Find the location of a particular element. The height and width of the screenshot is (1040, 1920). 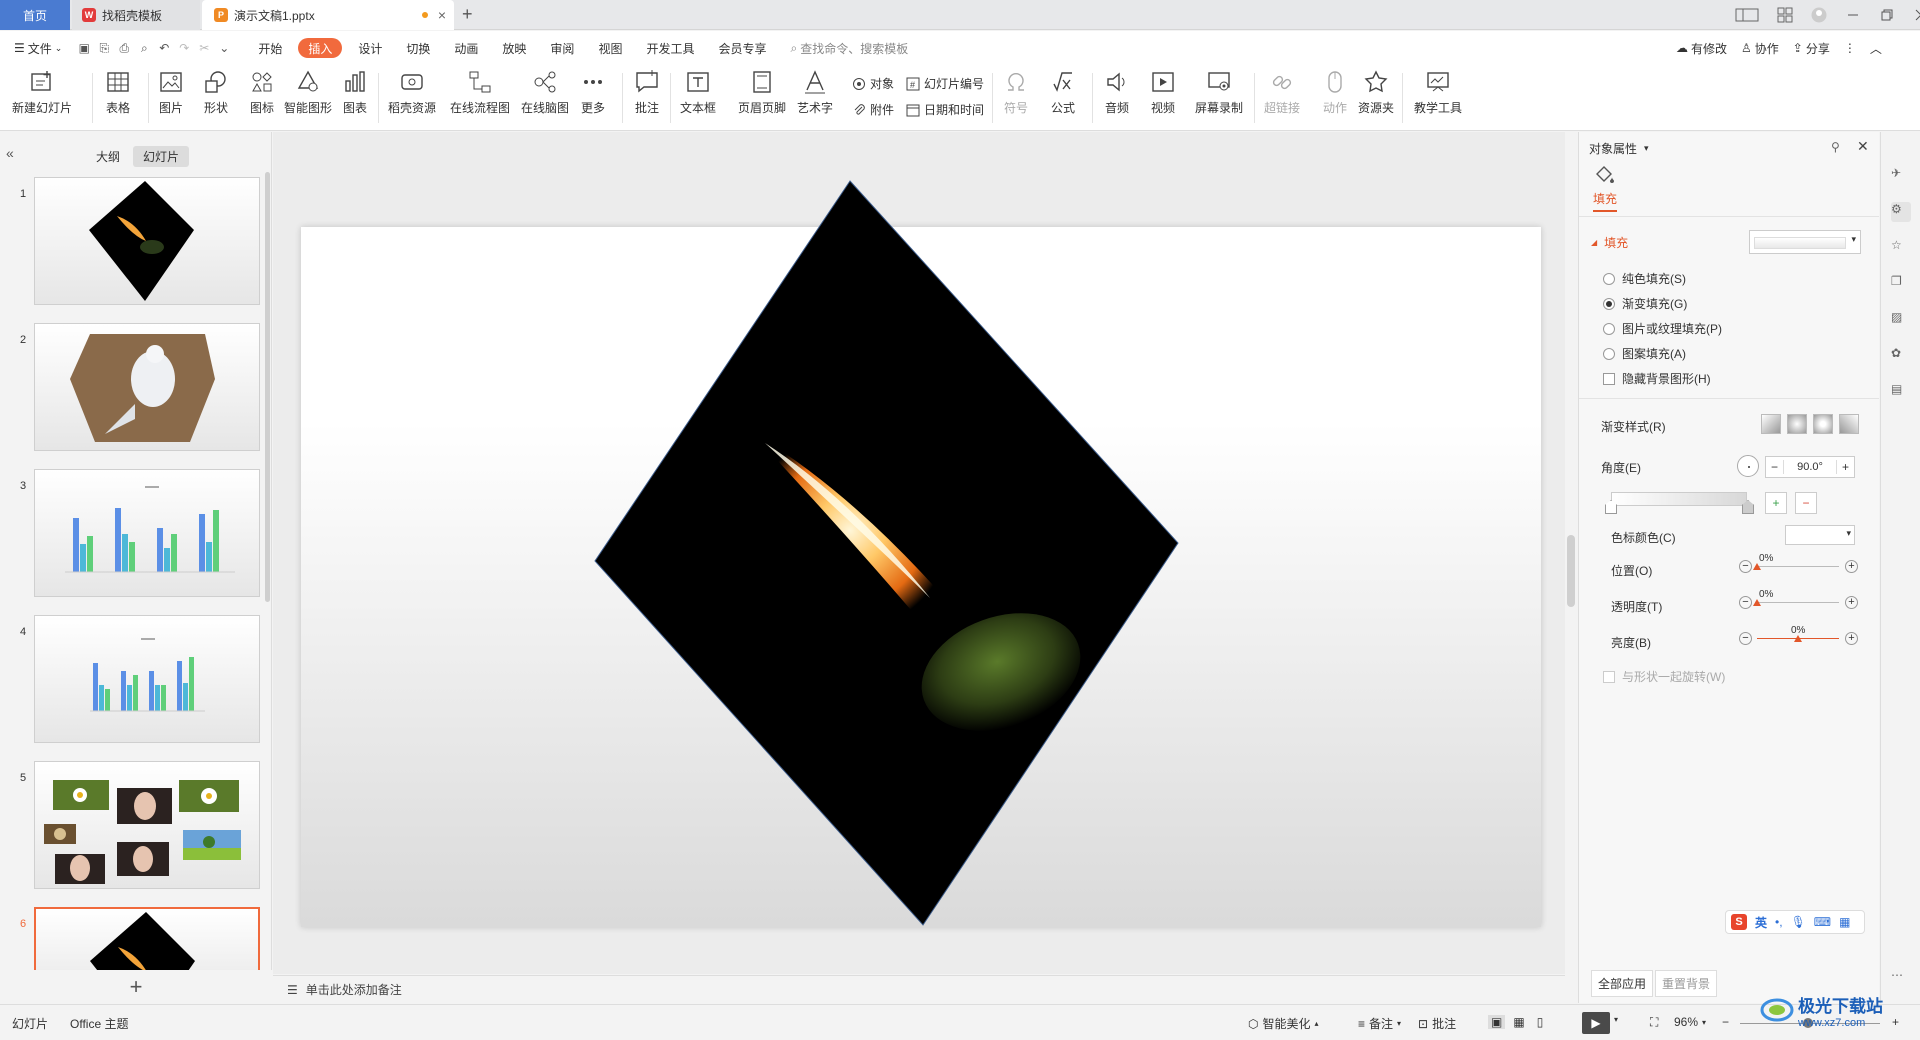

angle-stepper: − 90.0° + is located at coordinates (1810, 467).